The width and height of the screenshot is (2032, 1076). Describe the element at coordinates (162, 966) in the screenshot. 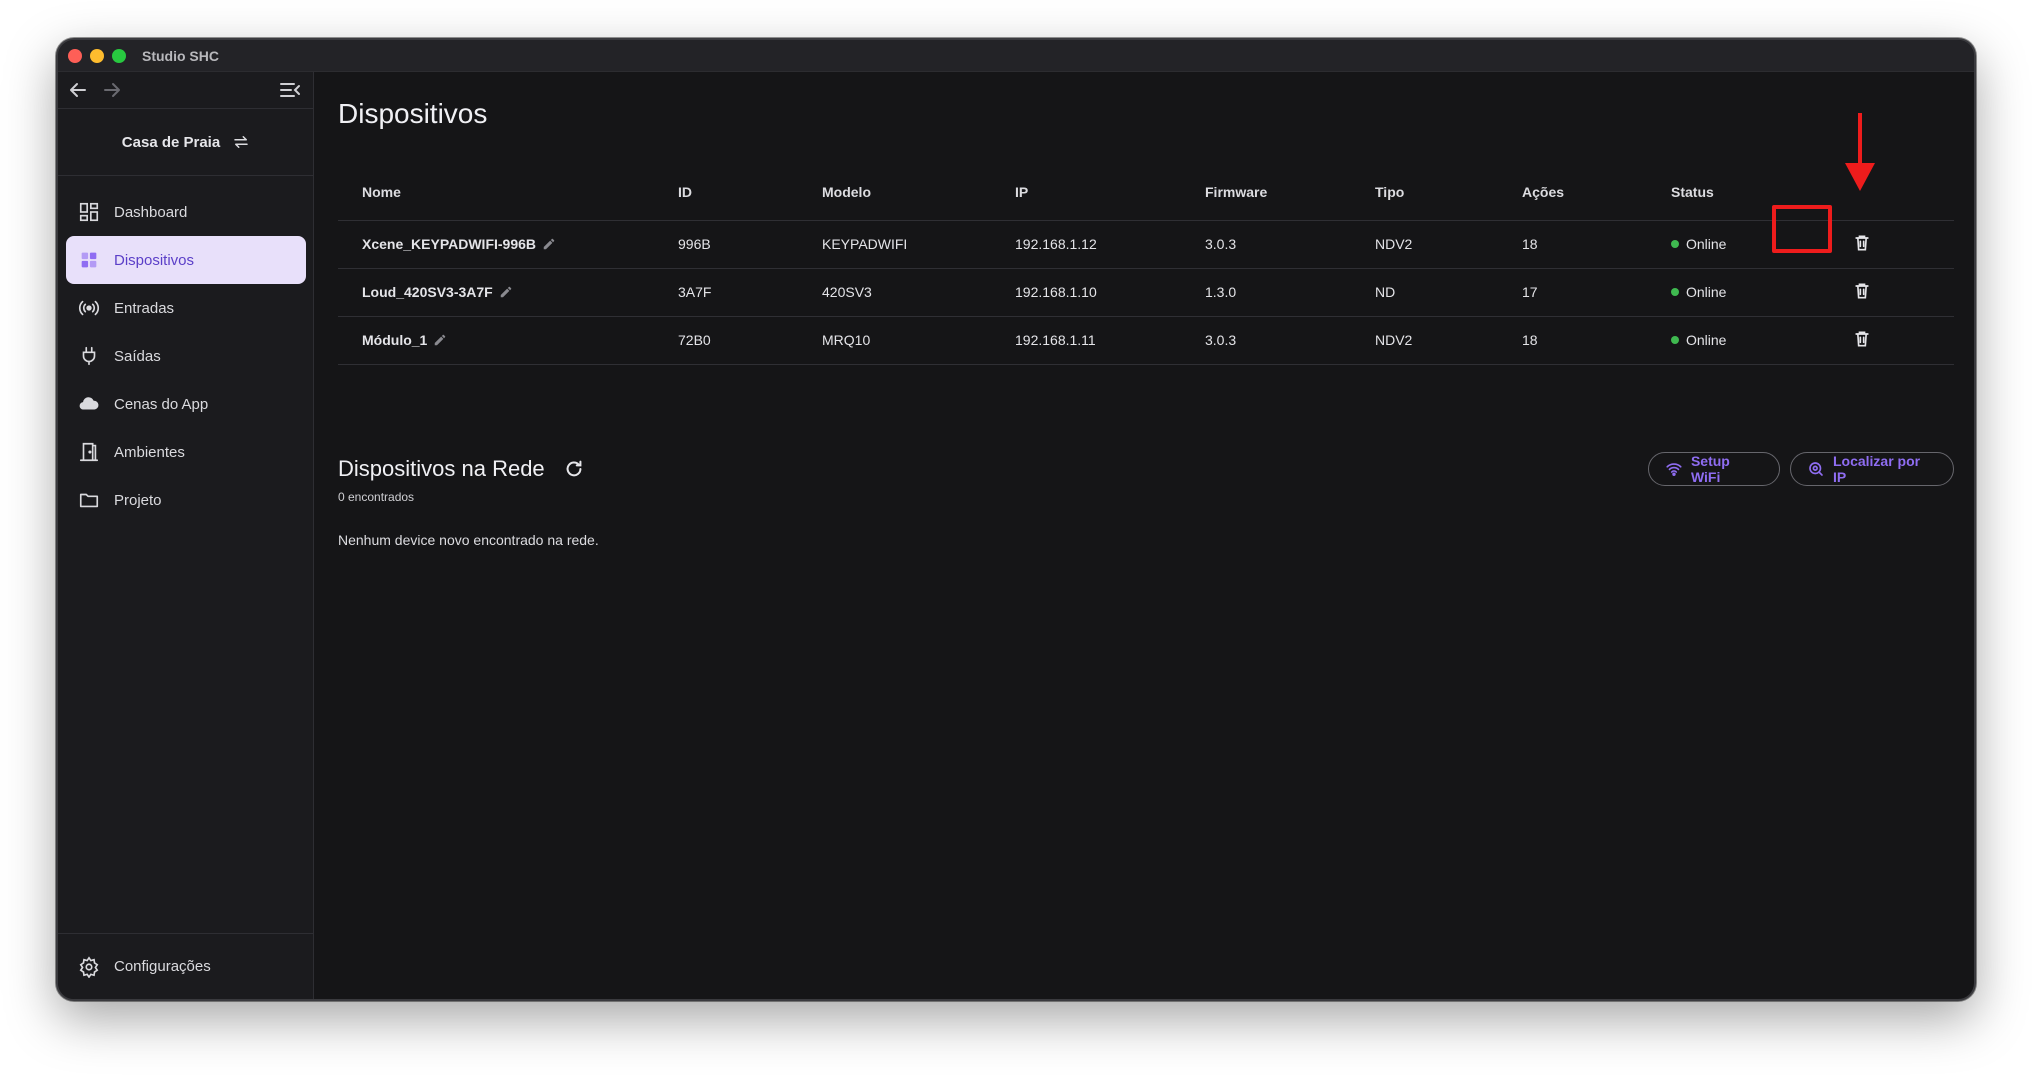

I see `settings-label: Configurações` at that location.